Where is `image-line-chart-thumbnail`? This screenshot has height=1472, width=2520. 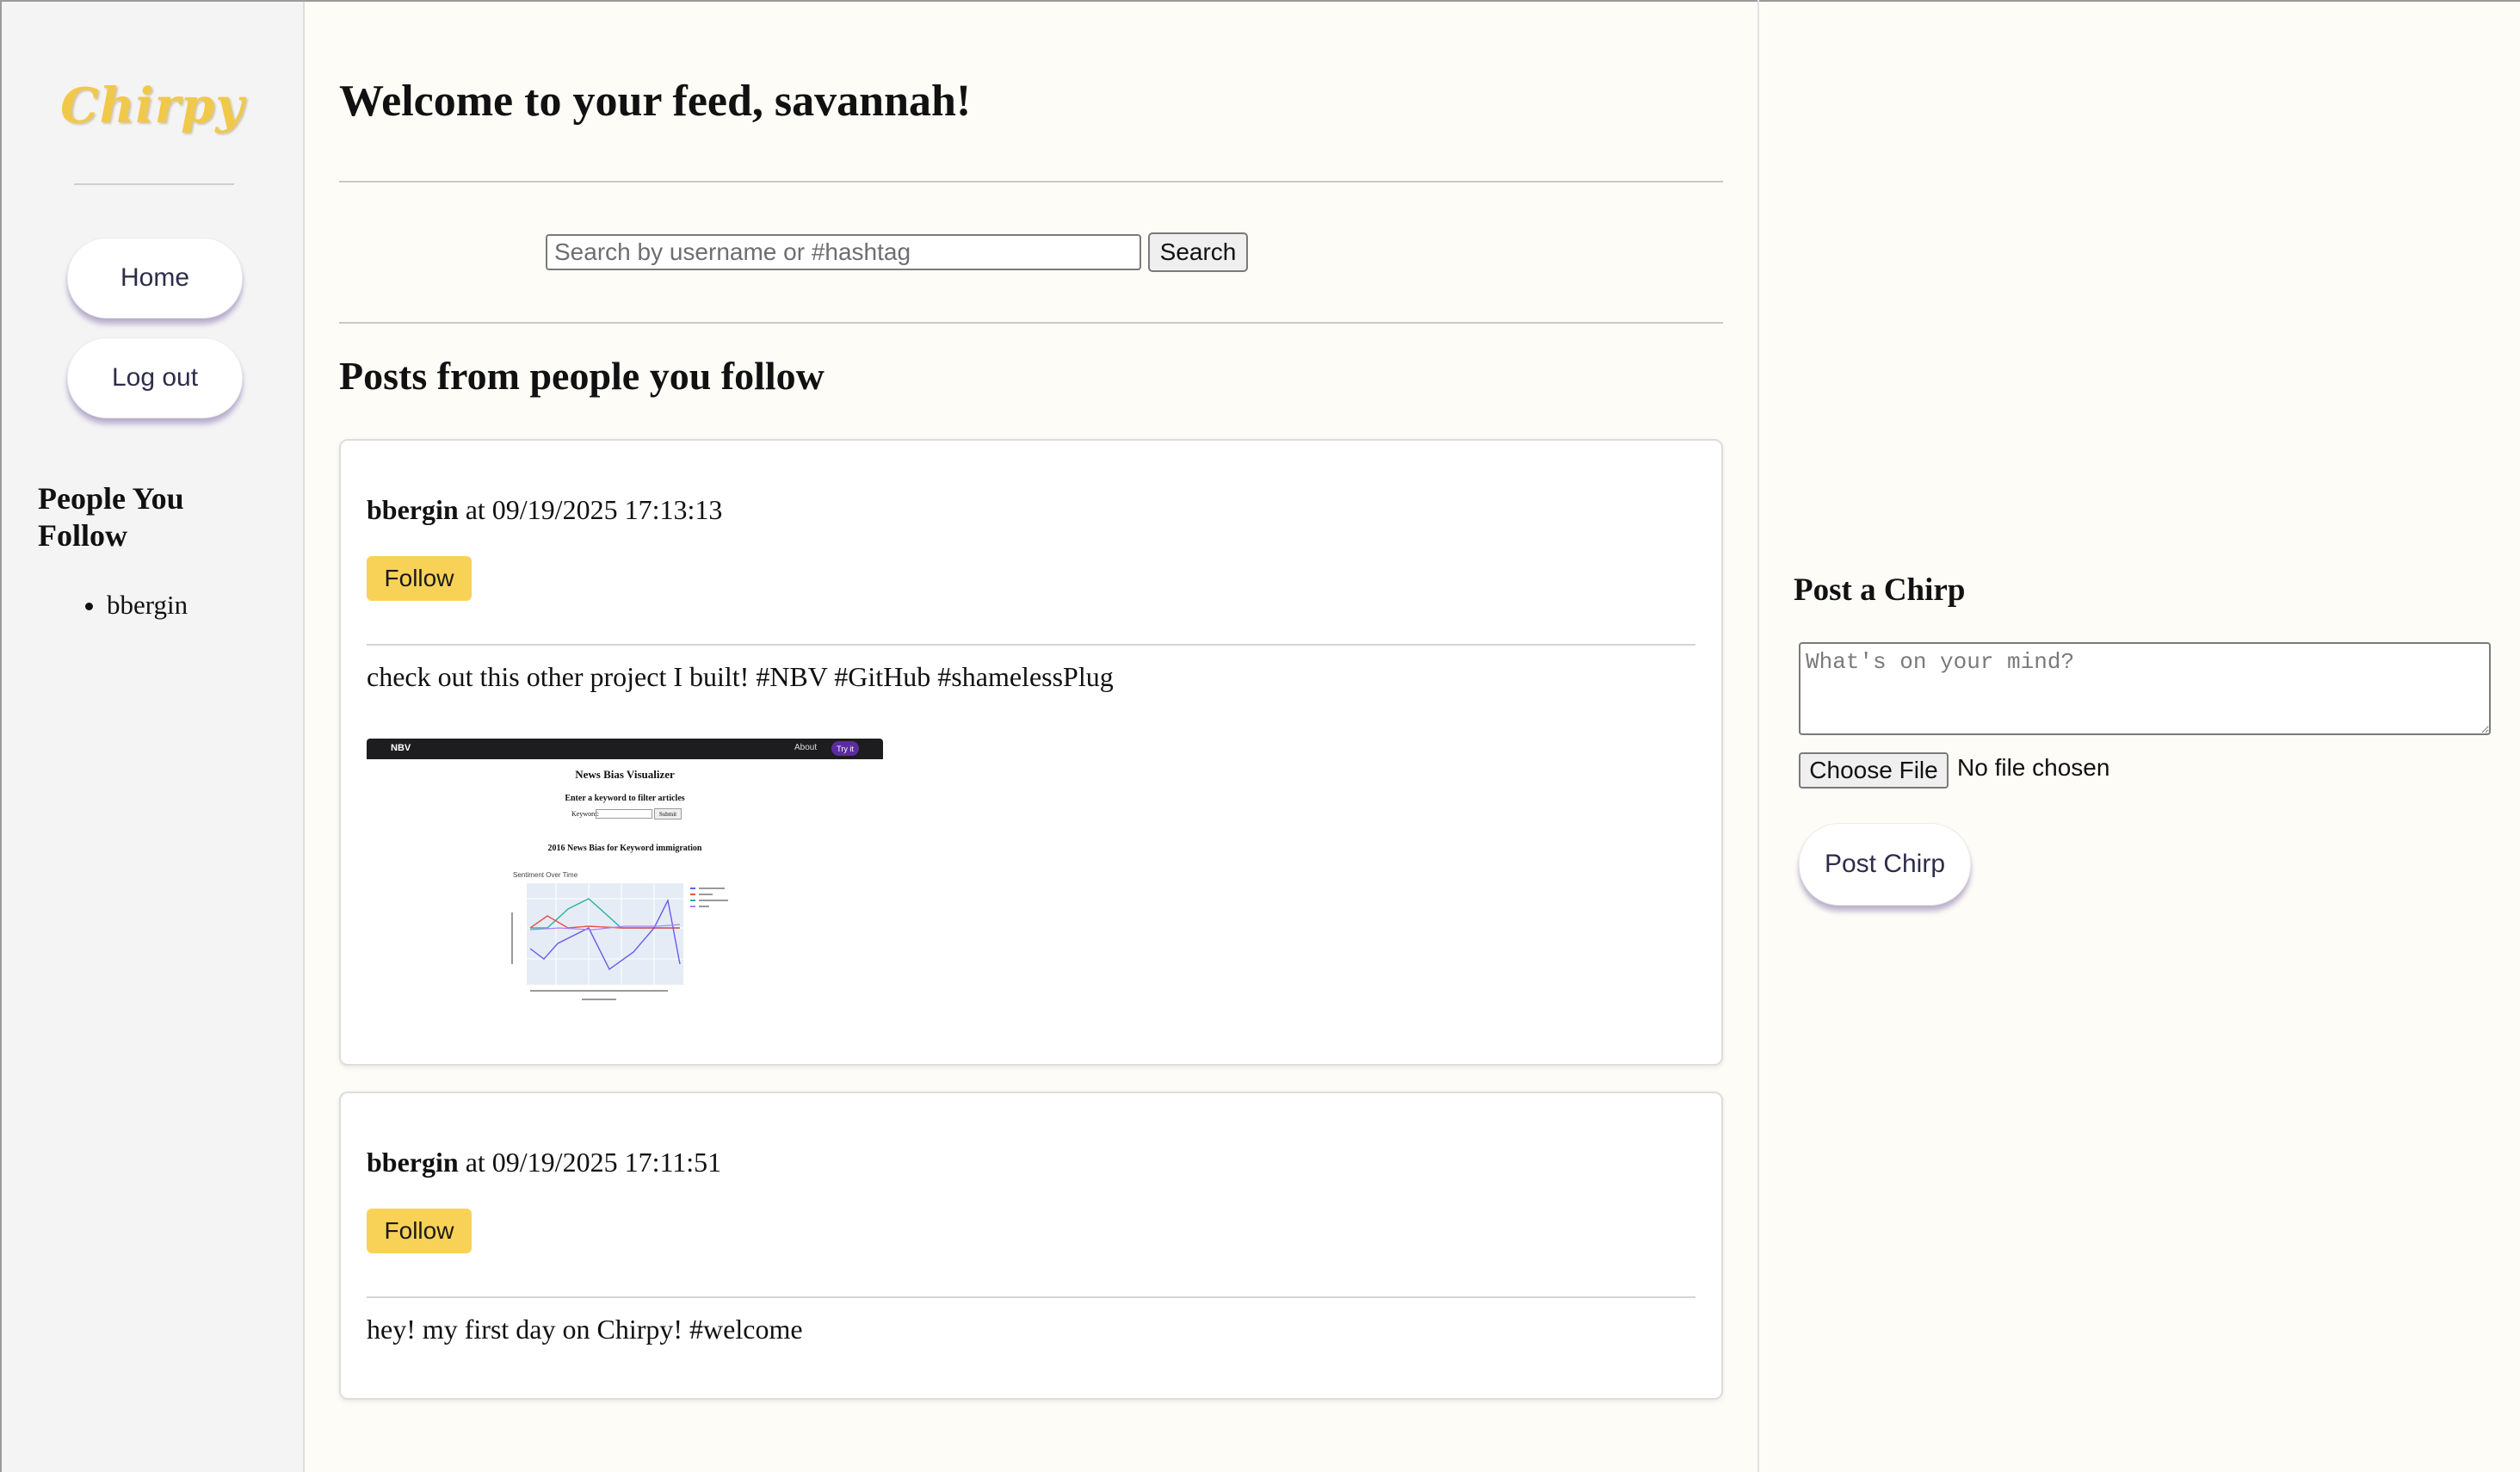 image-line-chart-thumbnail is located at coordinates (619, 941).